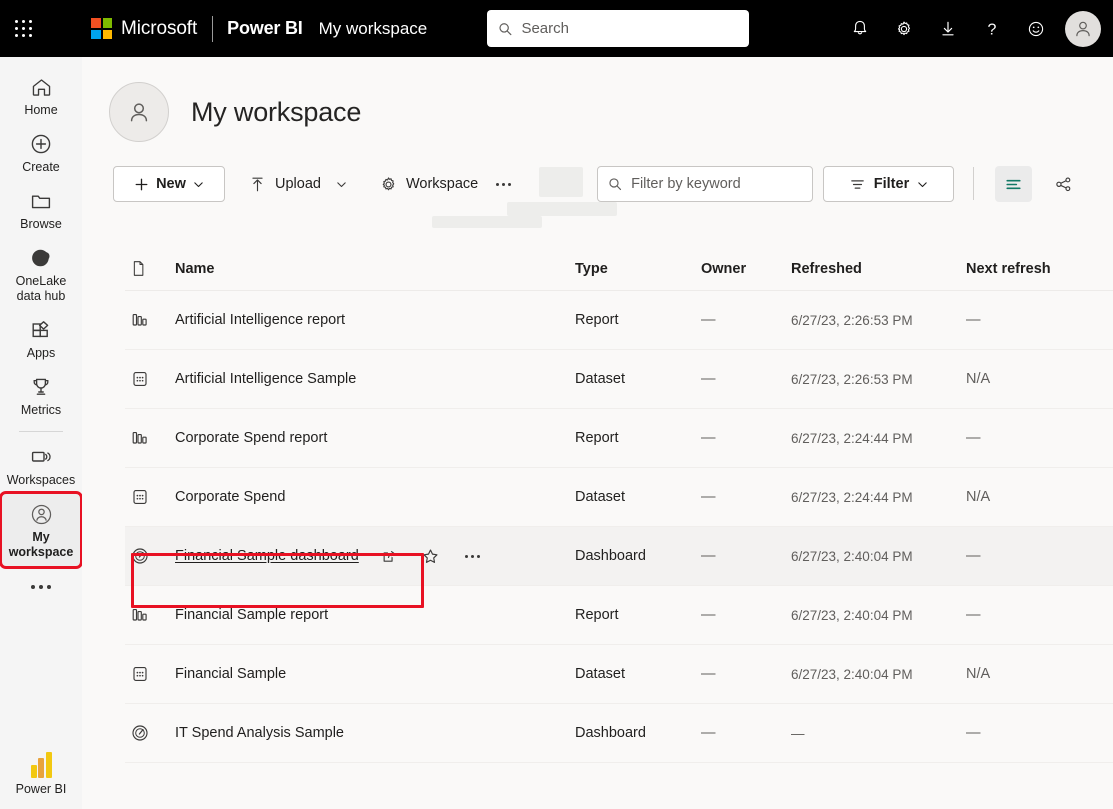 The image size is (1113, 809). I want to click on sidebar-item-my-workspace: My workspace, so click(41, 530).